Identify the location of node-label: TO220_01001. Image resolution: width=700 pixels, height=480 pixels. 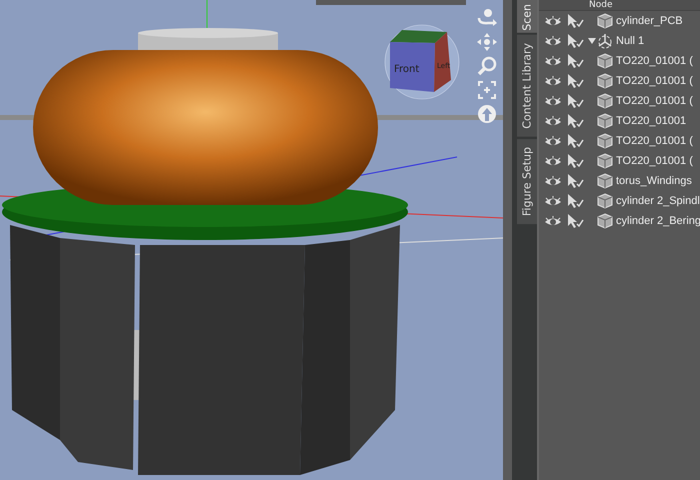
(651, 121).